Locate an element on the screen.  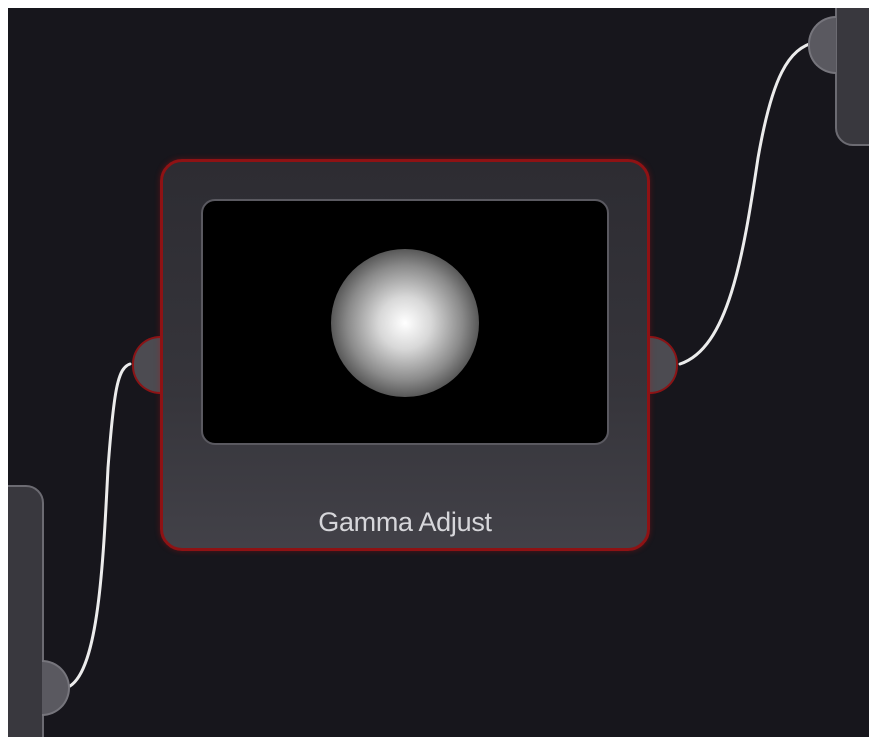
upstream-node is located at coordinates (26, 611).